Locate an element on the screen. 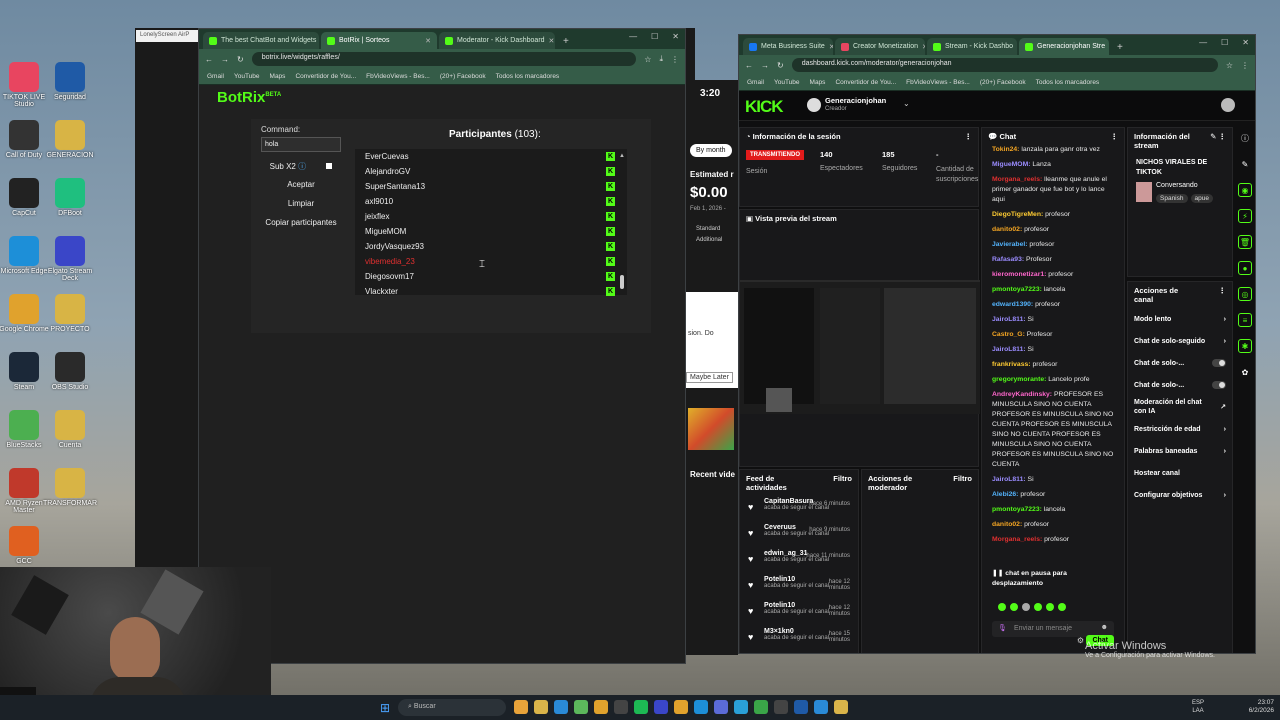 This screenshot has height=720, width=1280. browser-tab: Generacionjohan Stre✕ is located at coordinates (1064, 46).